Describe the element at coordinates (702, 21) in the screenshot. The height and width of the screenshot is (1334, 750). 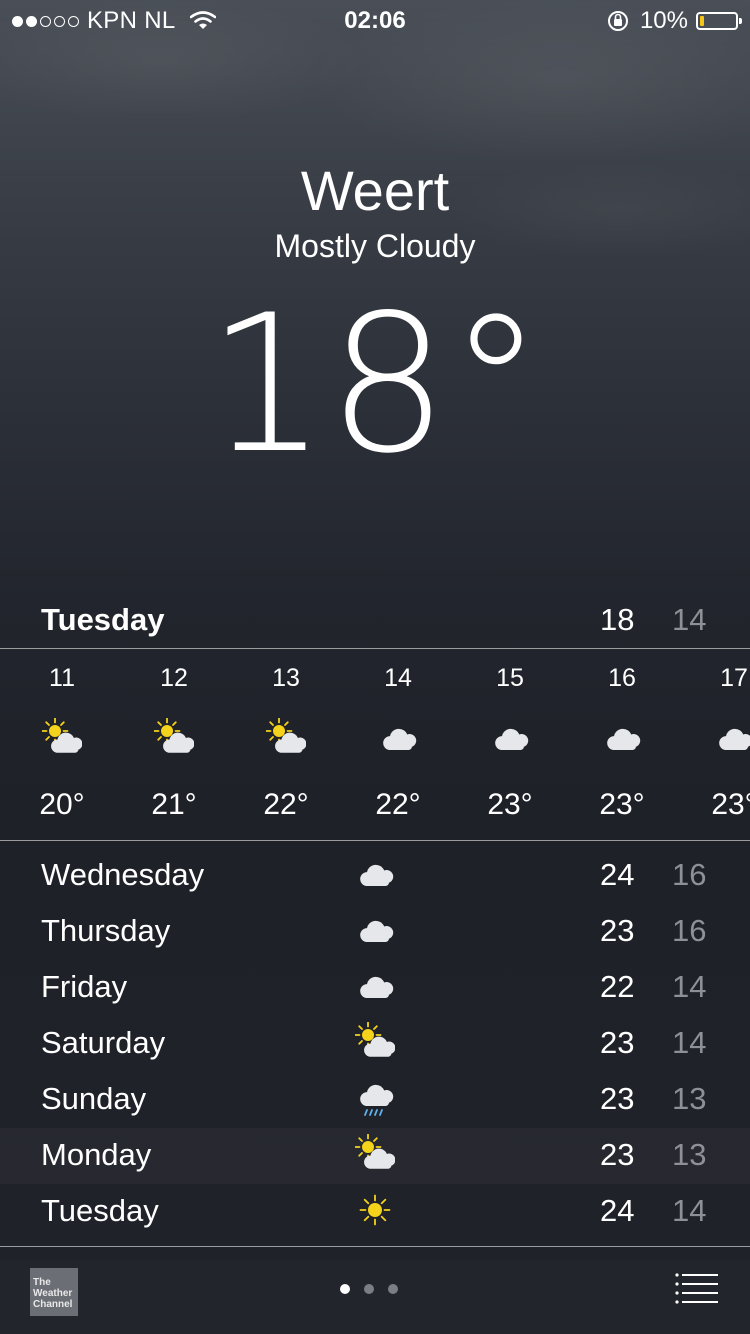
I see `battery-fill` at that location.